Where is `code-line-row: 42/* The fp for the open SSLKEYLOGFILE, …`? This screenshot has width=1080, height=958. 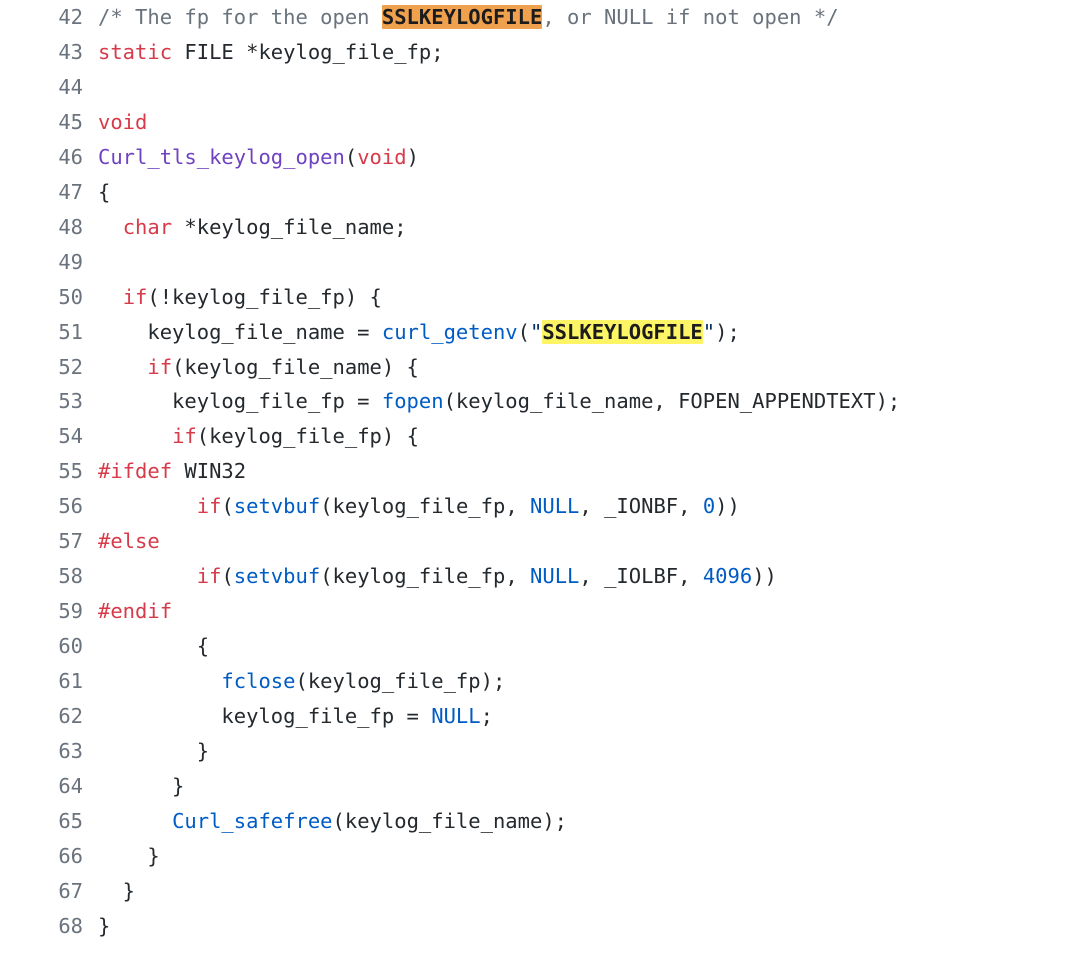
code-line-row: 42/* The fp for the open SSLKEYLOGFILE, … is located at coordinates (540, 17).